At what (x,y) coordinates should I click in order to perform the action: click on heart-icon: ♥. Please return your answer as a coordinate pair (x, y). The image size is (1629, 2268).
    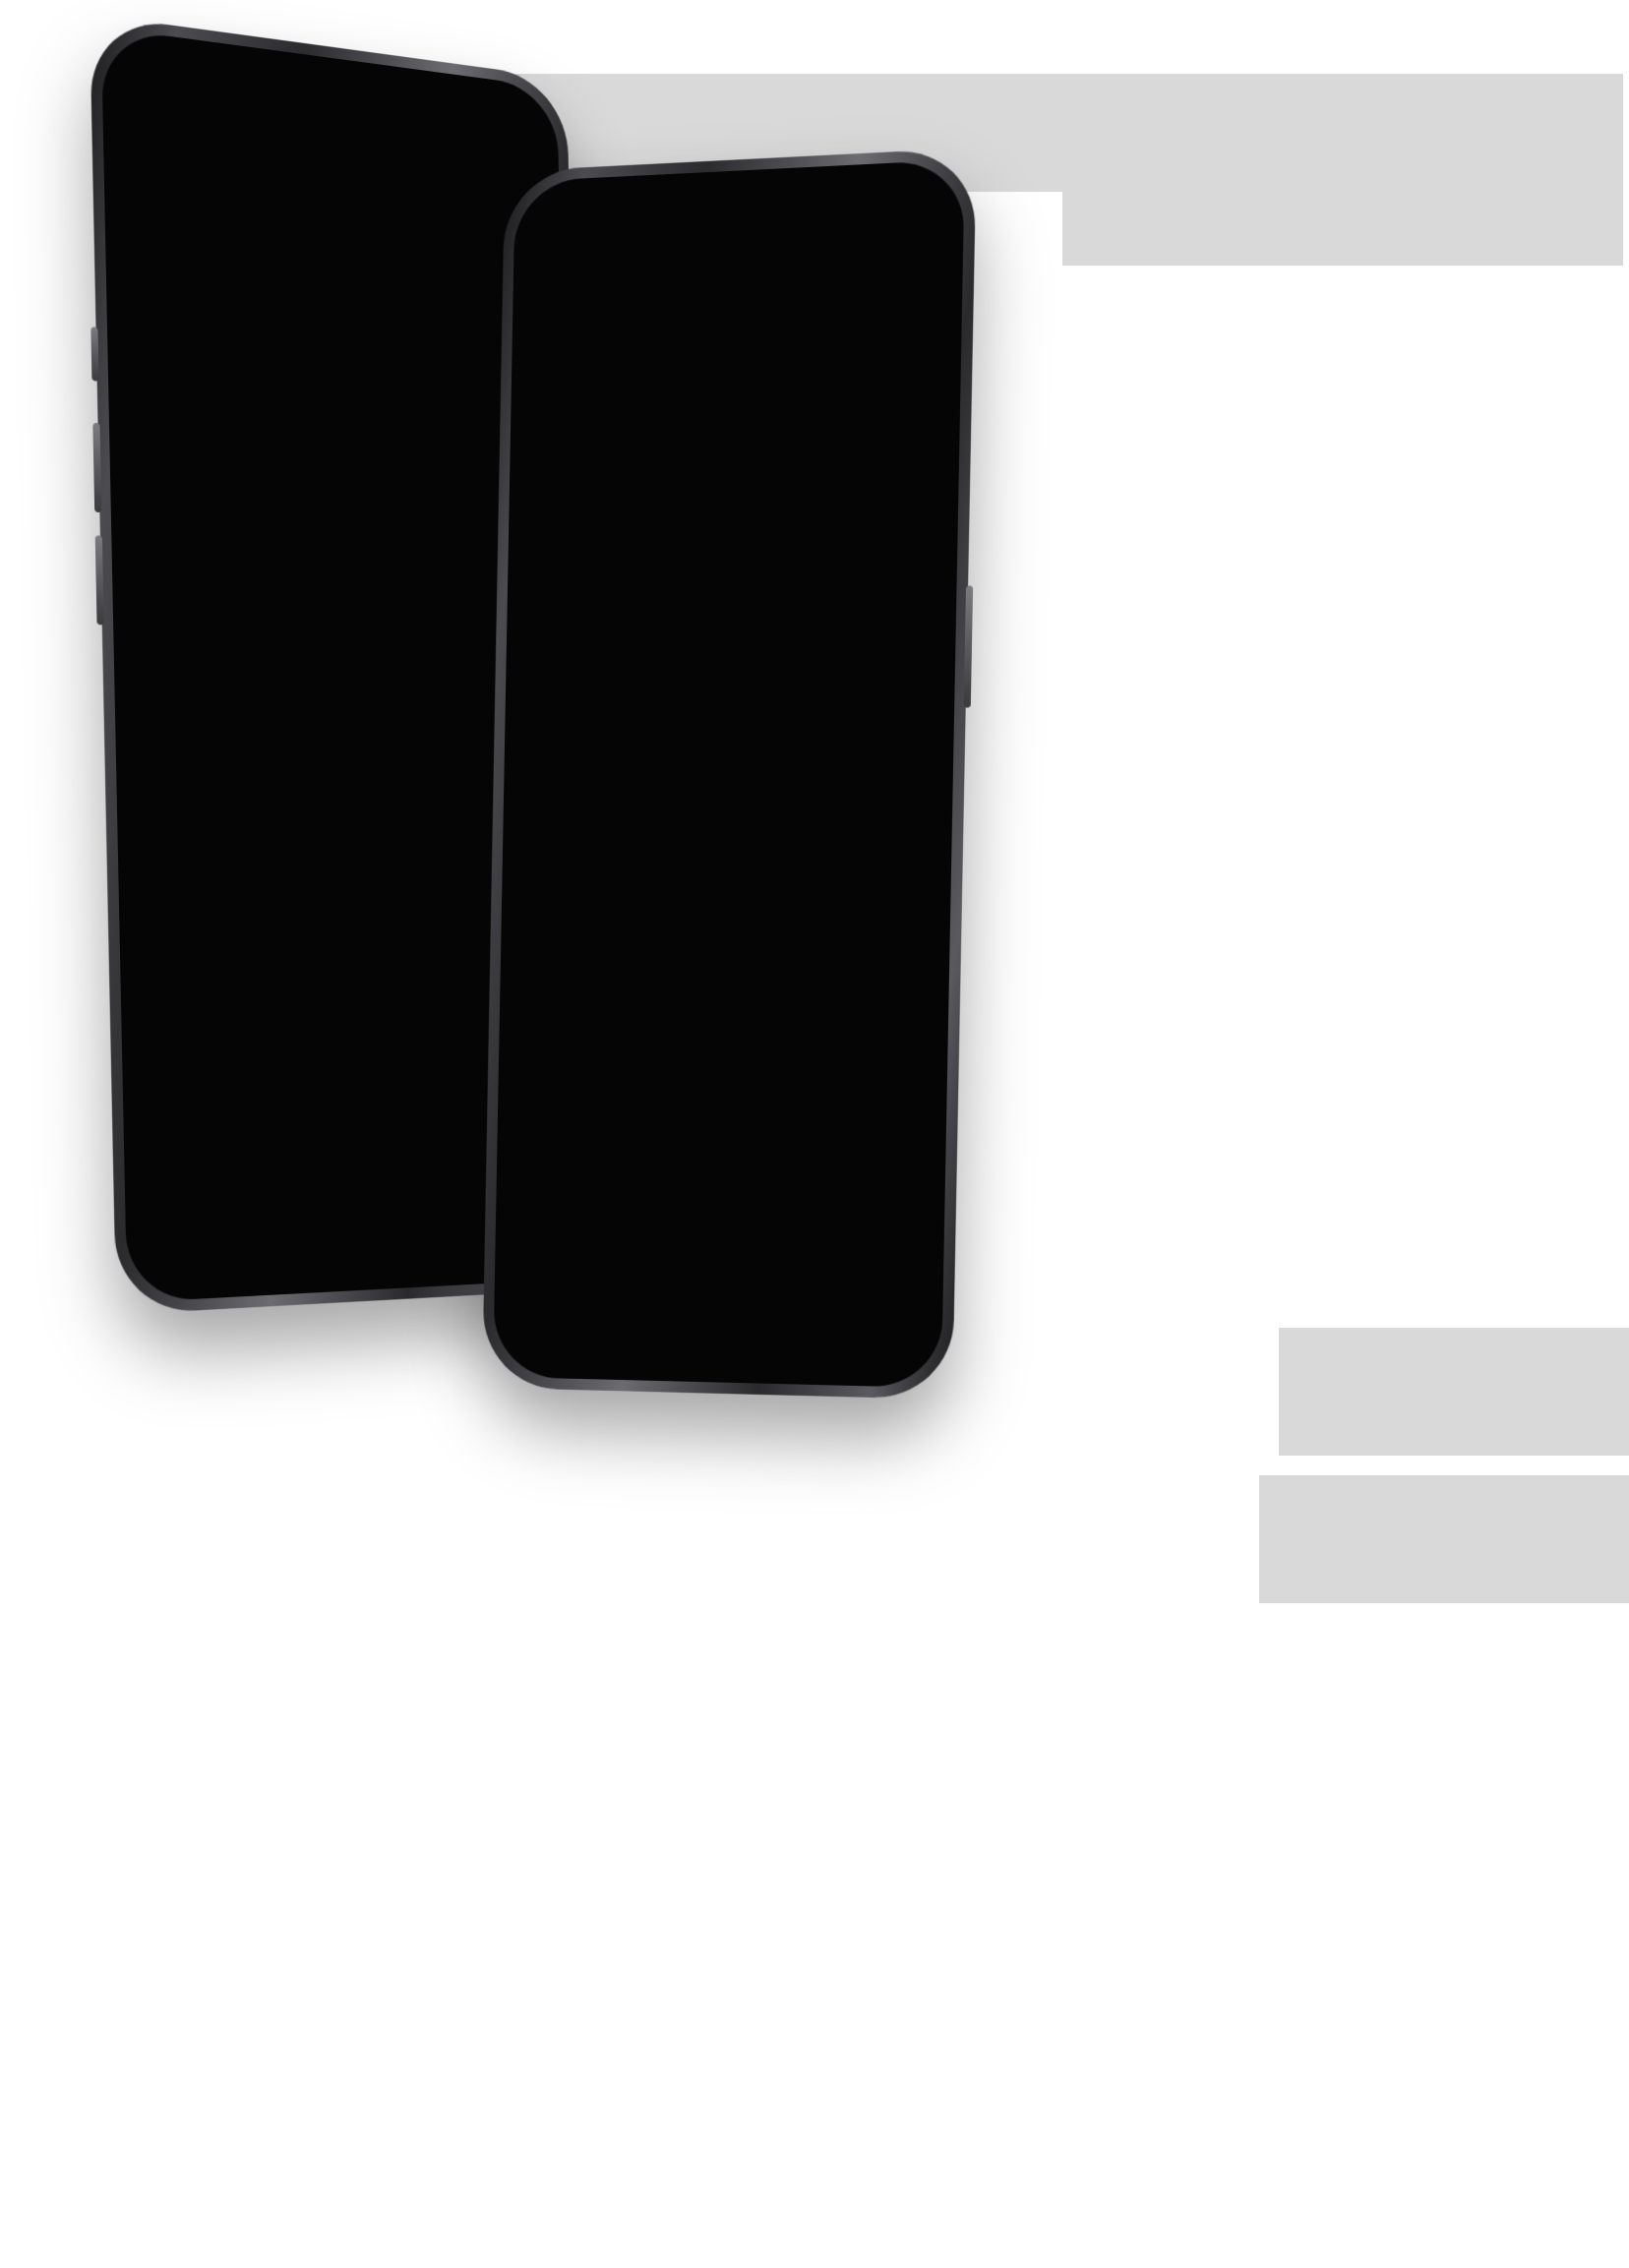
    Looking at the image, I should click on (314, 38).